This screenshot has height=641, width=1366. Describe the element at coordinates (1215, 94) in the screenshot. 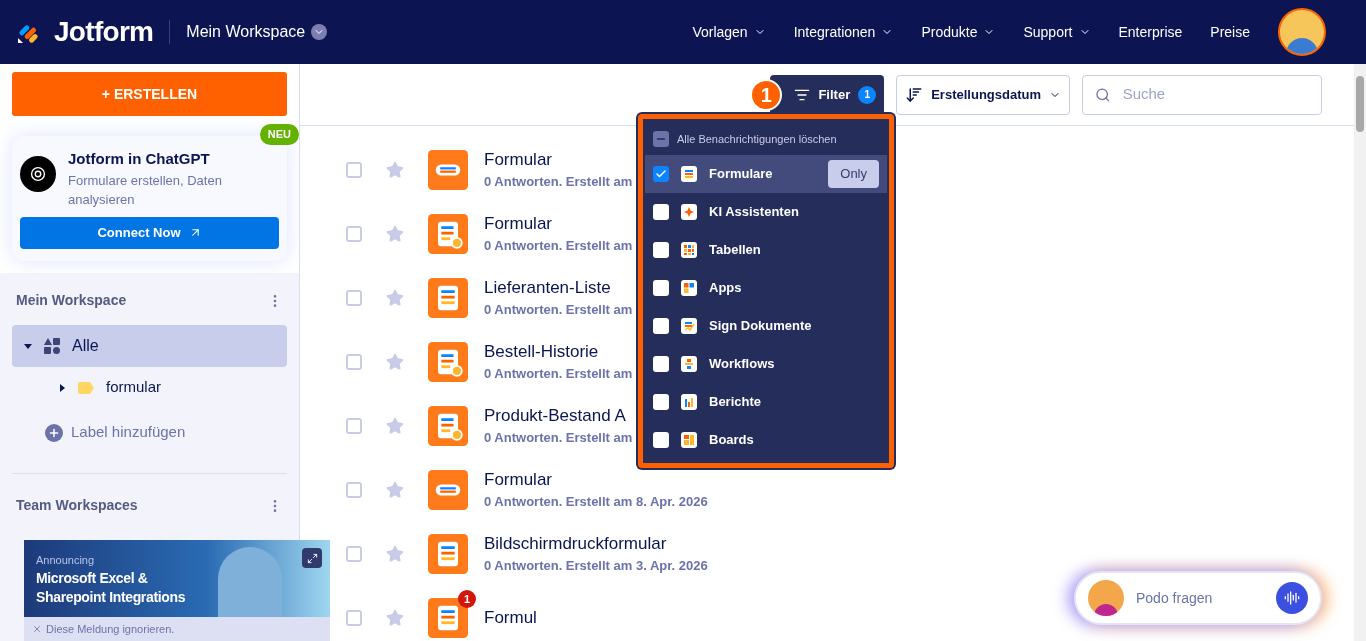

I see `search-input: Suche` at that location.